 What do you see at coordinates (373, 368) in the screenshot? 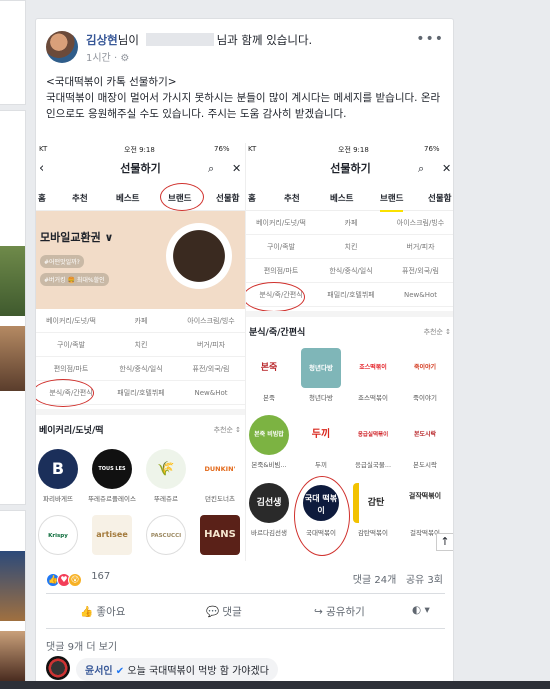
I see `brand-logo: 죠스떡볶이` at bounding box center [373, 368].